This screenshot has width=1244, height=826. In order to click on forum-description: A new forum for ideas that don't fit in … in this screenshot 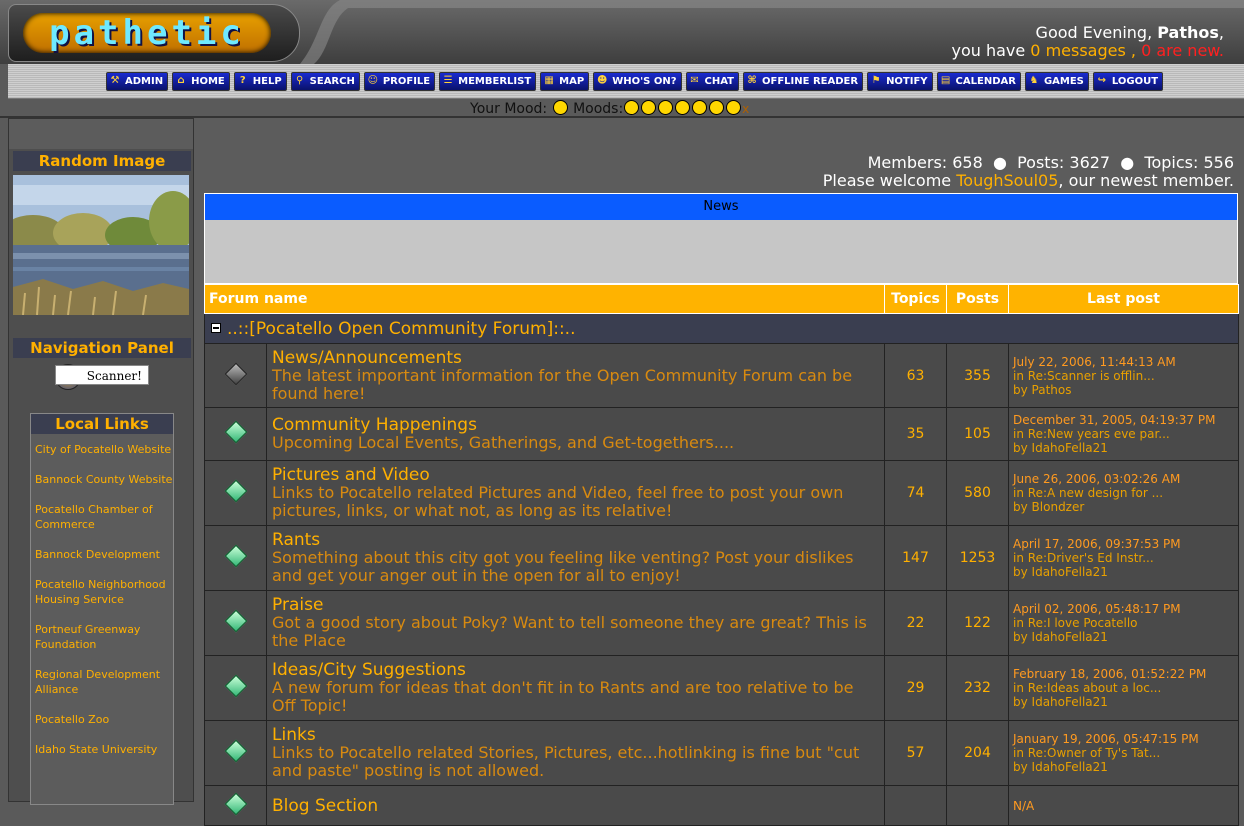, I will do `click(563, 696)`.